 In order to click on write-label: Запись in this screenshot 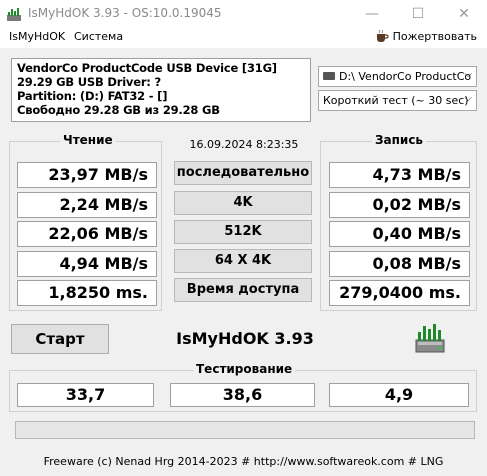, I will do `click(399, 140)`.